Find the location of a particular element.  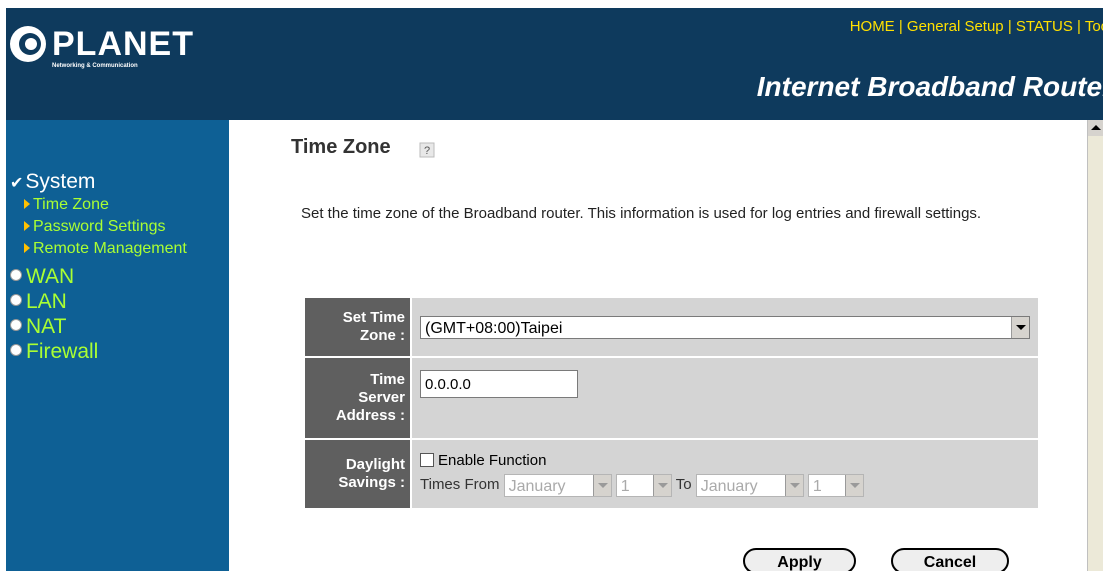

product-name: Internet Broadband Router is located at coordinates (929, 86).